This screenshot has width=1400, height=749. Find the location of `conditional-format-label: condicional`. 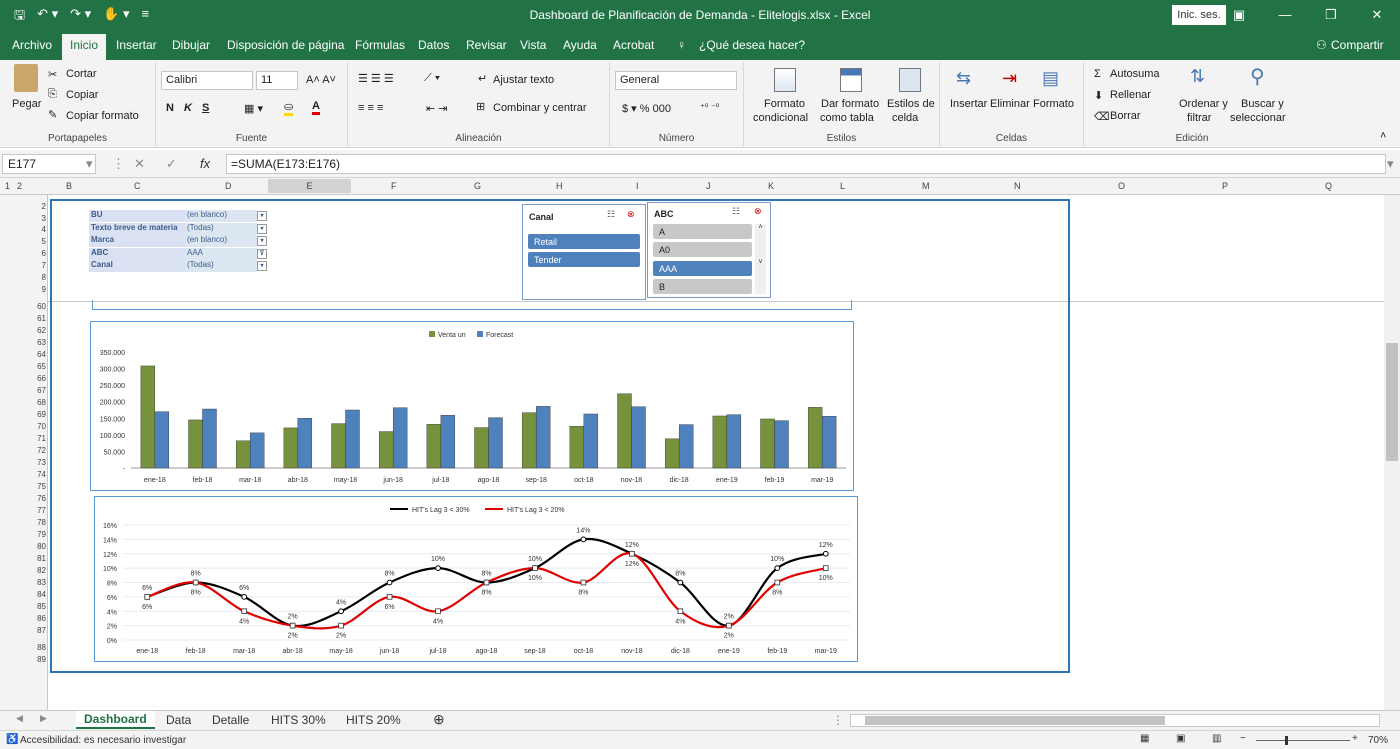

conditional-format-label: condicional is located at coordinates (780, 118).